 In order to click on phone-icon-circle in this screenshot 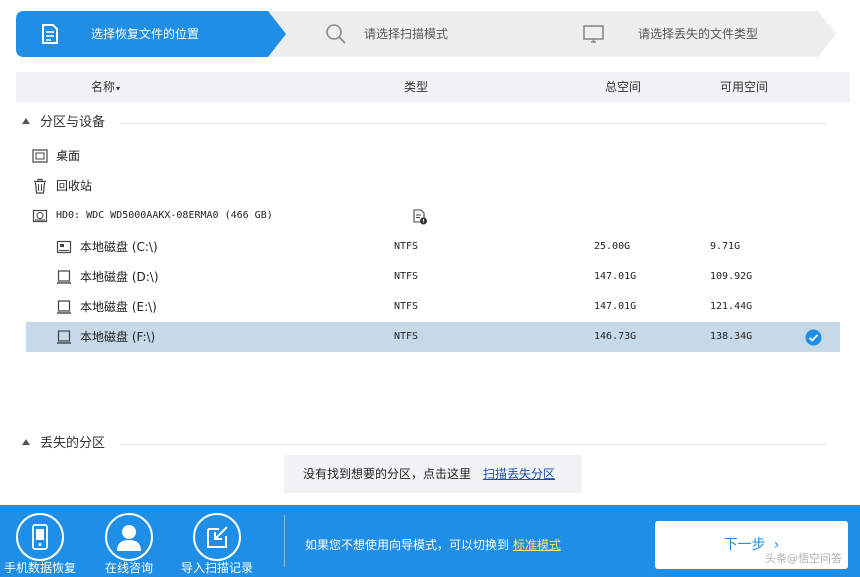, I will do `click(40, 537)`.